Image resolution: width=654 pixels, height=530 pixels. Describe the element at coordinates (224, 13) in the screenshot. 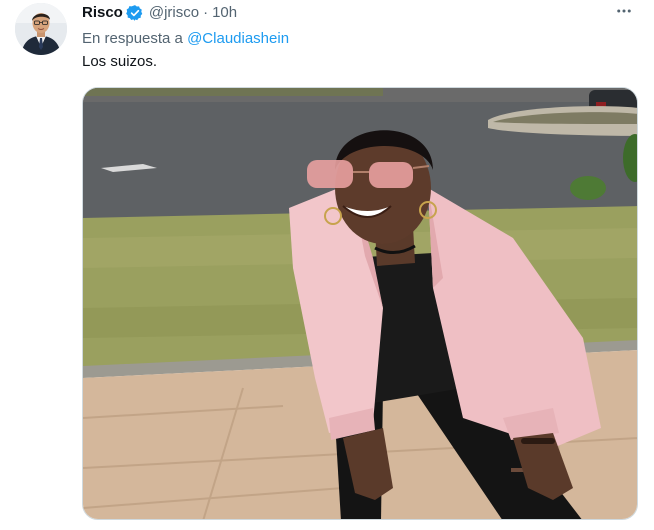

I see `tweet-timestamp: 10h` at that location.